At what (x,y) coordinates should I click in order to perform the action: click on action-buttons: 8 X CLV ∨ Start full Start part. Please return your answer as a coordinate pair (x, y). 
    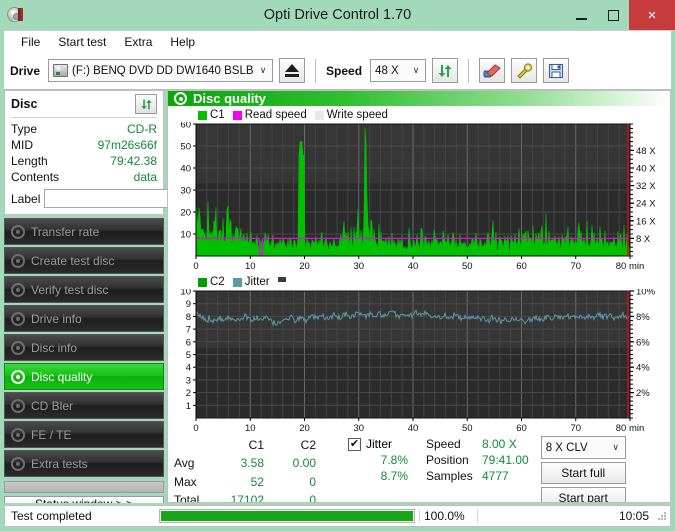
    Looking at the image, I should click on (583, 469).